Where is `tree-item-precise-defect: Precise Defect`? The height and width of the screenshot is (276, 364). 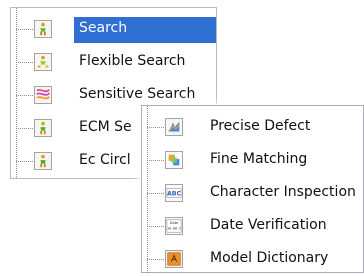 tree-item-precise-defect: Precise Defect is located at coordinates (252, 127).